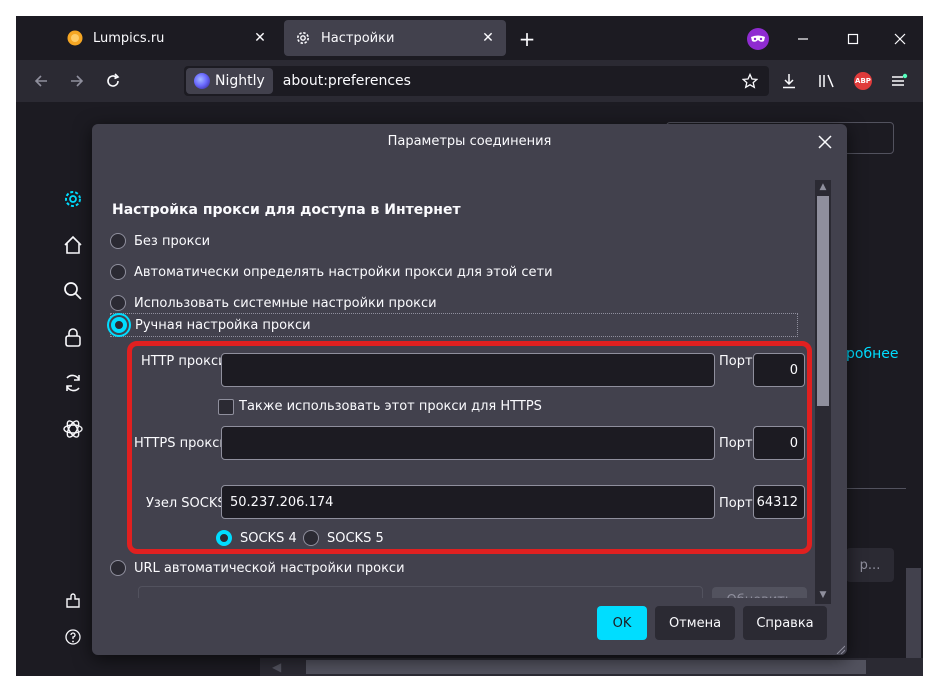 The width and height of the screenshot is (939, 693). Describe the element at coordinates (358, 38) in the screenshot. I see `tab-title: Настройки` at that location.